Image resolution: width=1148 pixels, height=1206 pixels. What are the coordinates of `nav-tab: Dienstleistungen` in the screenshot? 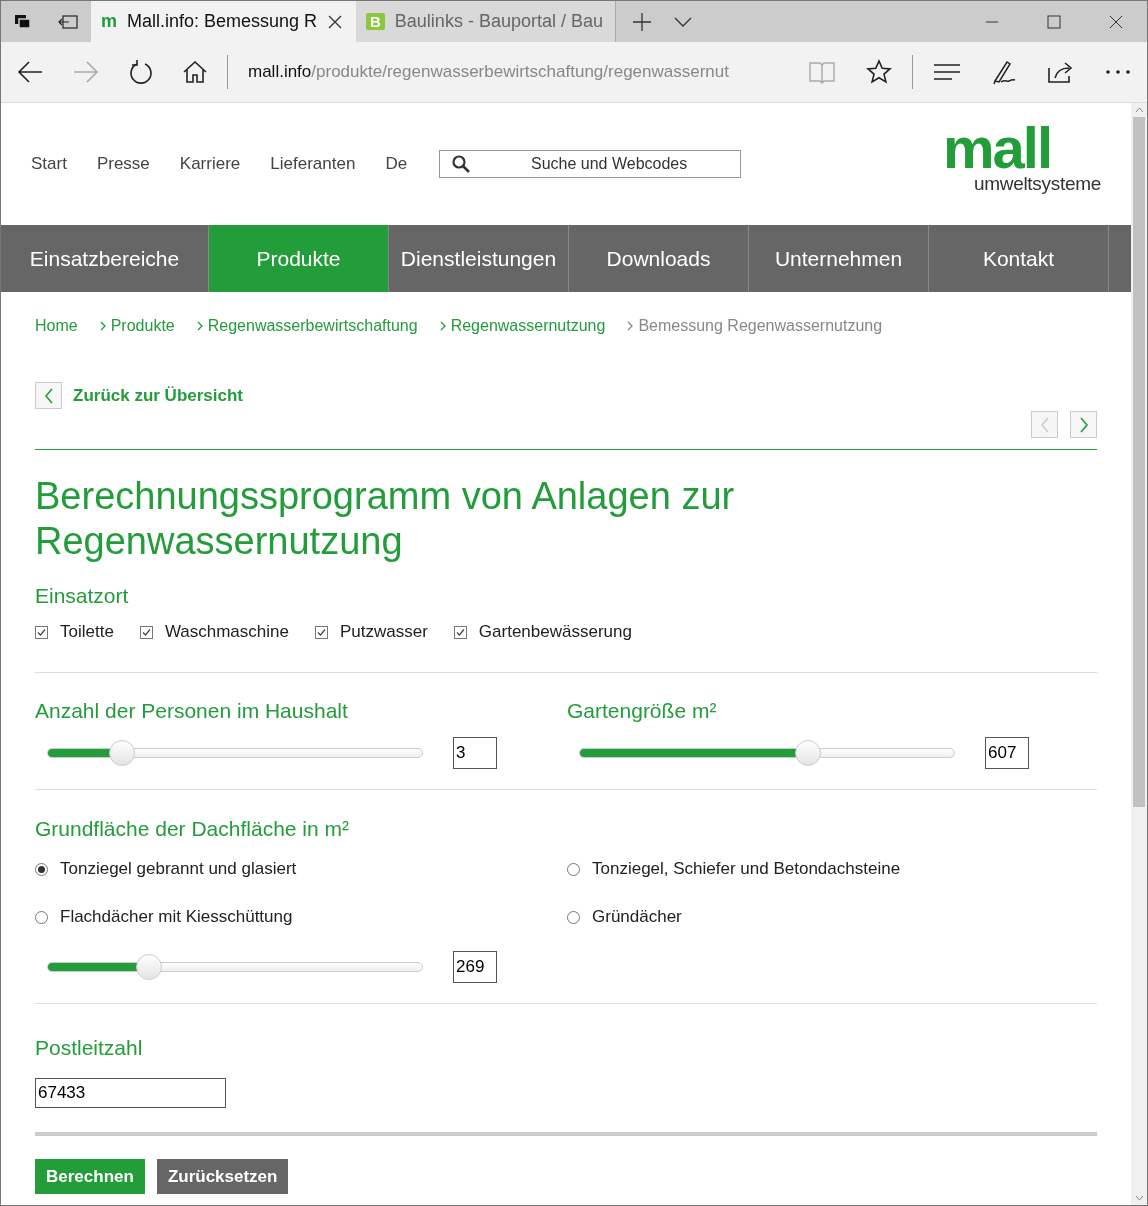 It's located at (479, 258).